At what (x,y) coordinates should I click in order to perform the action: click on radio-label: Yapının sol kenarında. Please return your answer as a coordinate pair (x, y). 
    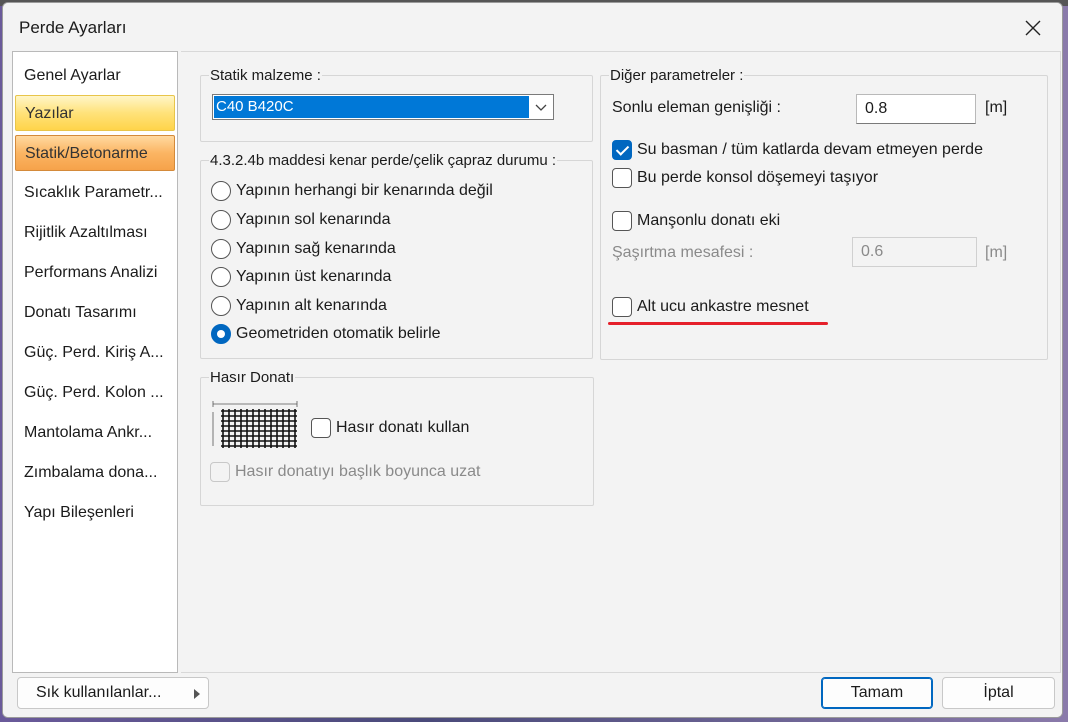
    Looking at the image, I should click on (313, 219).